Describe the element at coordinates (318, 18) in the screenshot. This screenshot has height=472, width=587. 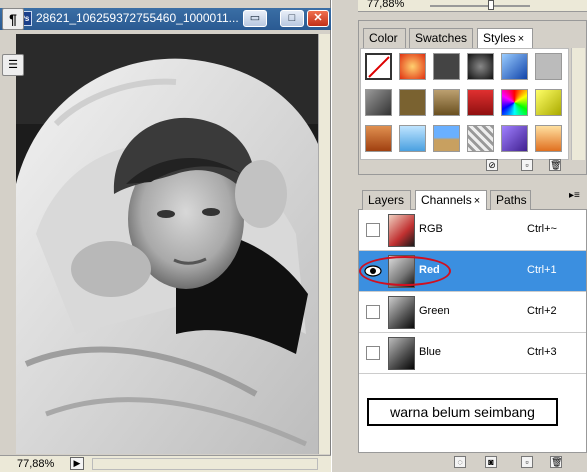
I see `close-button: ✕` at that location.